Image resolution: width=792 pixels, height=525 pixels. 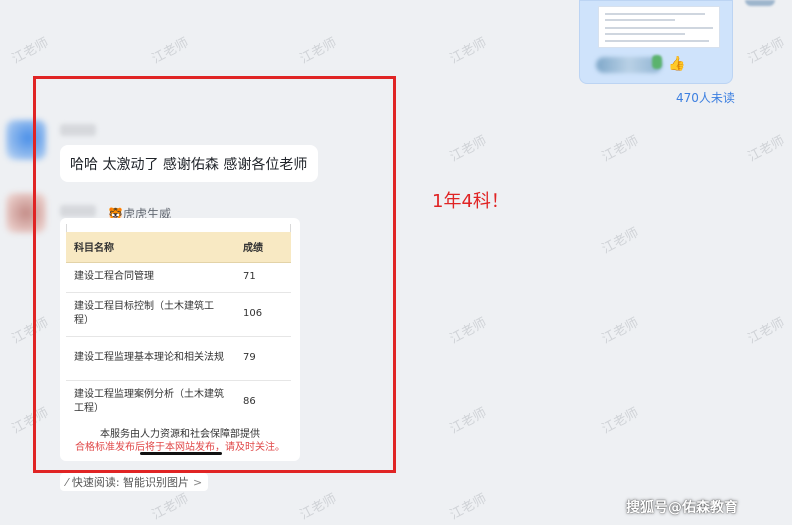 What do you see at coordinates (705, 97) in the screenshot?
I see `unread-count-link: 470人未读` at bounding box center [705, 97].